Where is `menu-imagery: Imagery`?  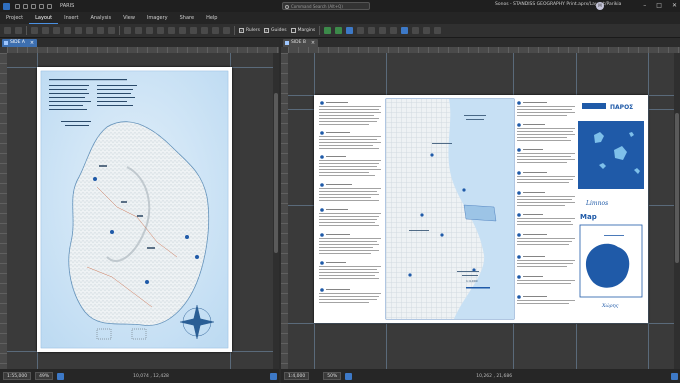 menu-imagery: Imagery is located at coordinates (157, 18).